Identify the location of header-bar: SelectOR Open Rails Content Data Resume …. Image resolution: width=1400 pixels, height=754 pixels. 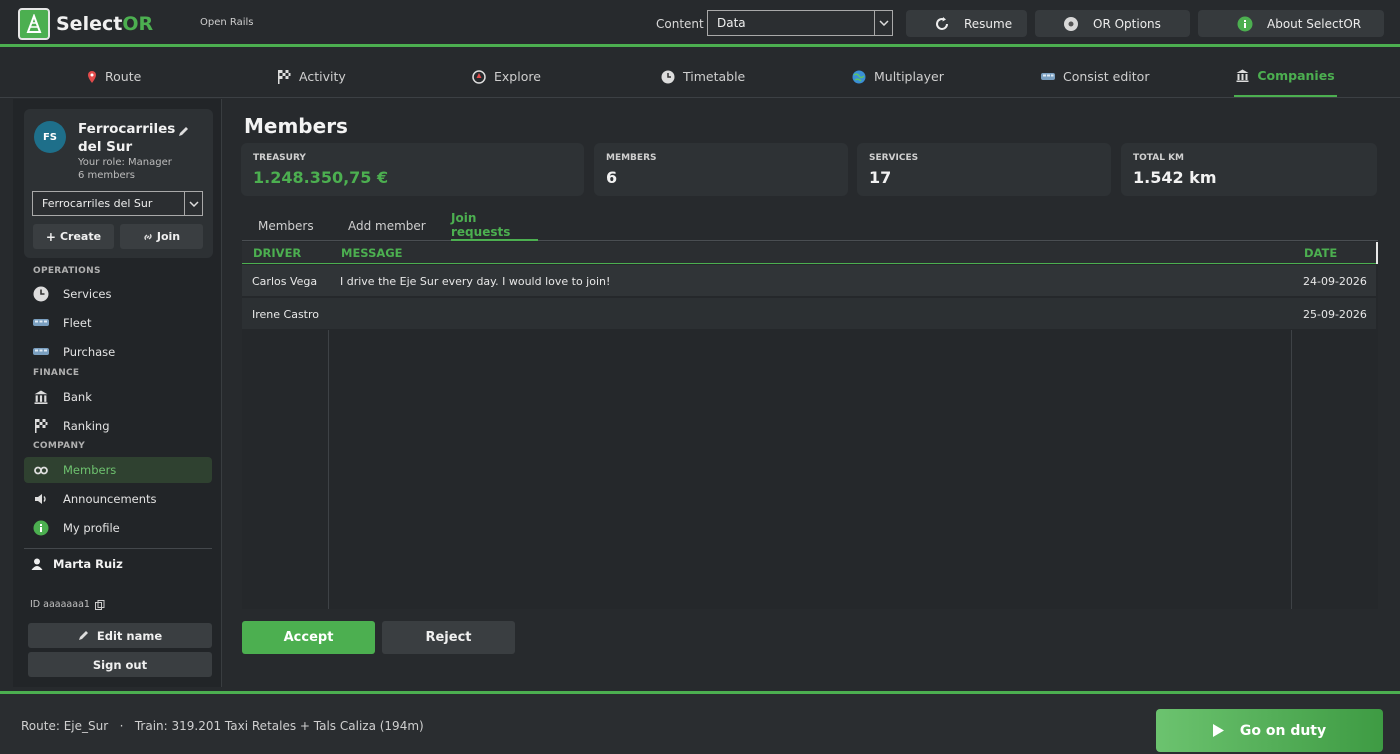
(700, 23).